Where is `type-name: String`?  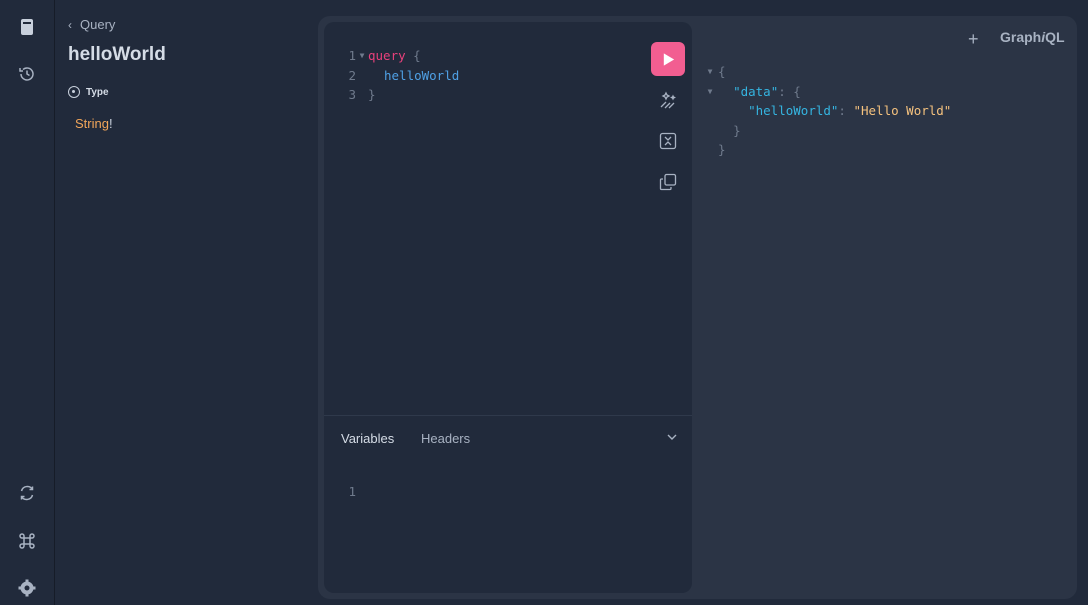
type-name: String is located at coordinates (92, 123).